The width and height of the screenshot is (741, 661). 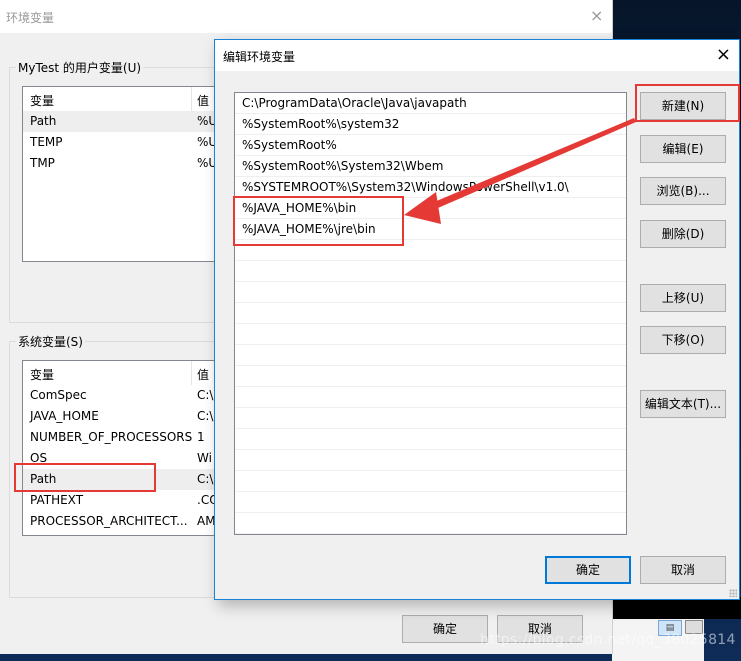 What do you see at coordinates (46, 142) in the screenshot?
I see `var-name: TEMP` at bounding box center [46, 142].